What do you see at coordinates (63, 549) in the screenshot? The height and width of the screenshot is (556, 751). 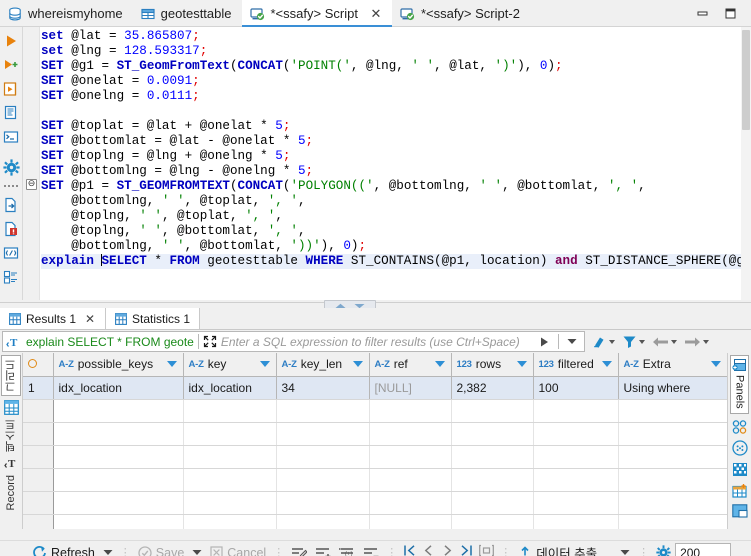 I see `refresh-button: Refresh` at bounding box center [63, 549].